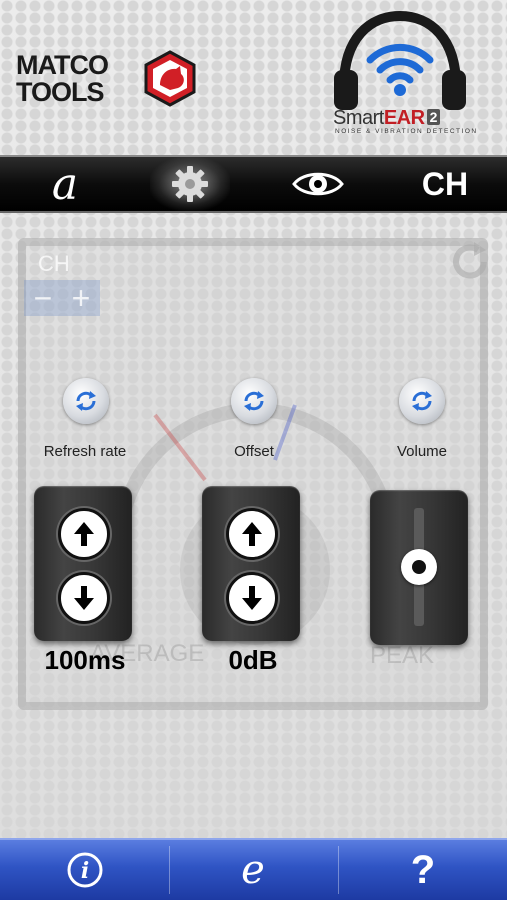 The image size is (507, 900). Describe the element at coordinates (83, 563) in the screenshot. I see `refresh-rate-stepper` at that location.